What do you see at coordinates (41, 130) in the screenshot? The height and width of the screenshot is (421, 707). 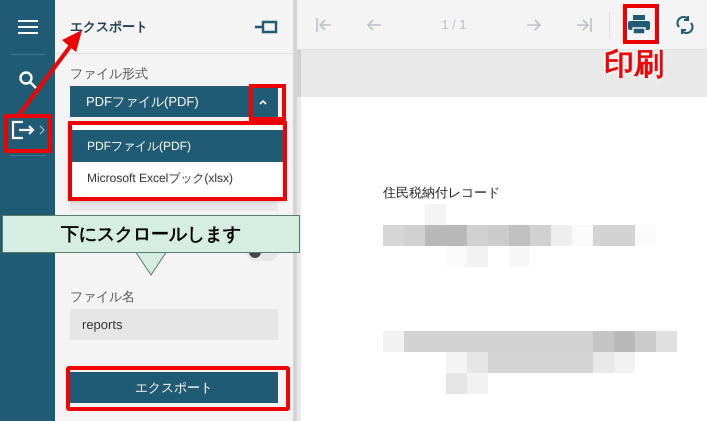 I see `chevron-icon` at bounding box center [41, 130].